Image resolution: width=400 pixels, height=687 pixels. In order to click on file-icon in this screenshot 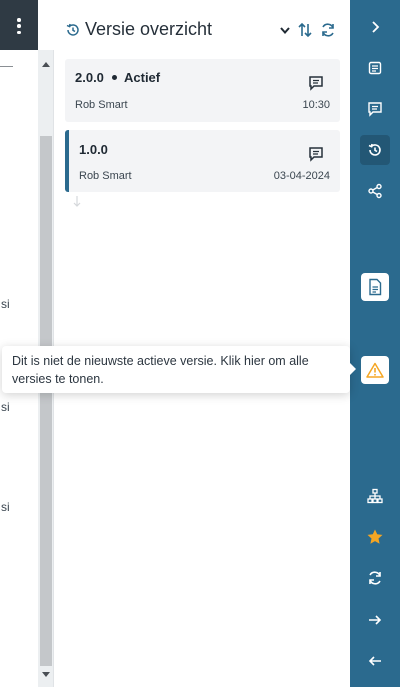, I will do `click(375, 287)`.